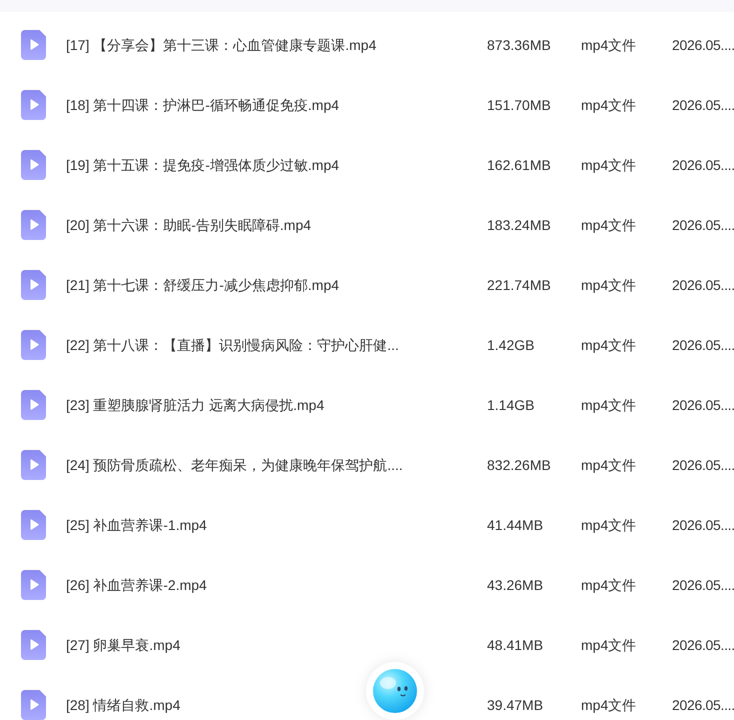 The width and height of the screenshot is (734, 720). I want to click on file-size: 1.42GB, so click(510, 345).